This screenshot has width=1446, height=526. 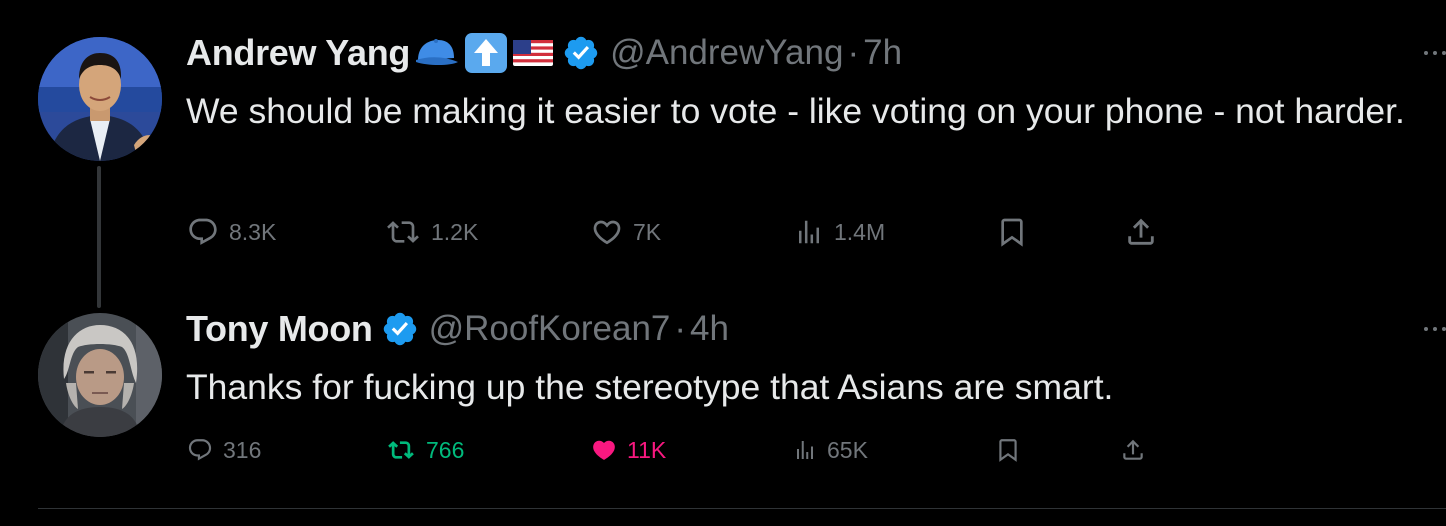 What do you see at coordinates (425, 450) in the screenshot?
I see `retweet-button: 766` at bounding box center [425, 450].